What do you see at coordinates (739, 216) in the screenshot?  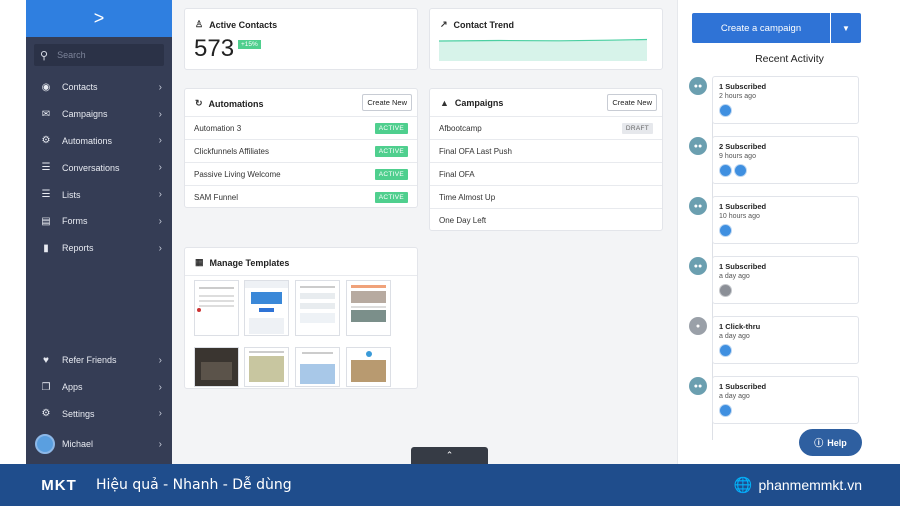 I see `activity-time: 10 hours ago` at bounding box center [739, 216].